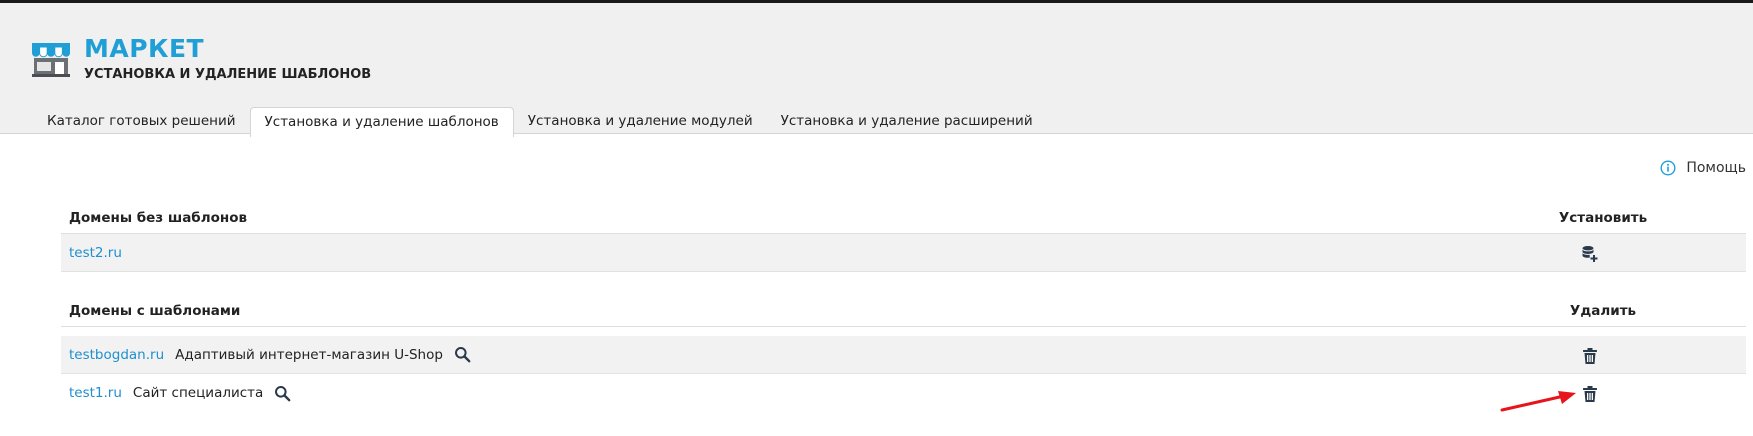 This screenshot has height=436, width=1753. Describe the element at coordinates (903, 393) in the screenshot. I see `table-row: test1.ru Сайт специалиста` at that location.